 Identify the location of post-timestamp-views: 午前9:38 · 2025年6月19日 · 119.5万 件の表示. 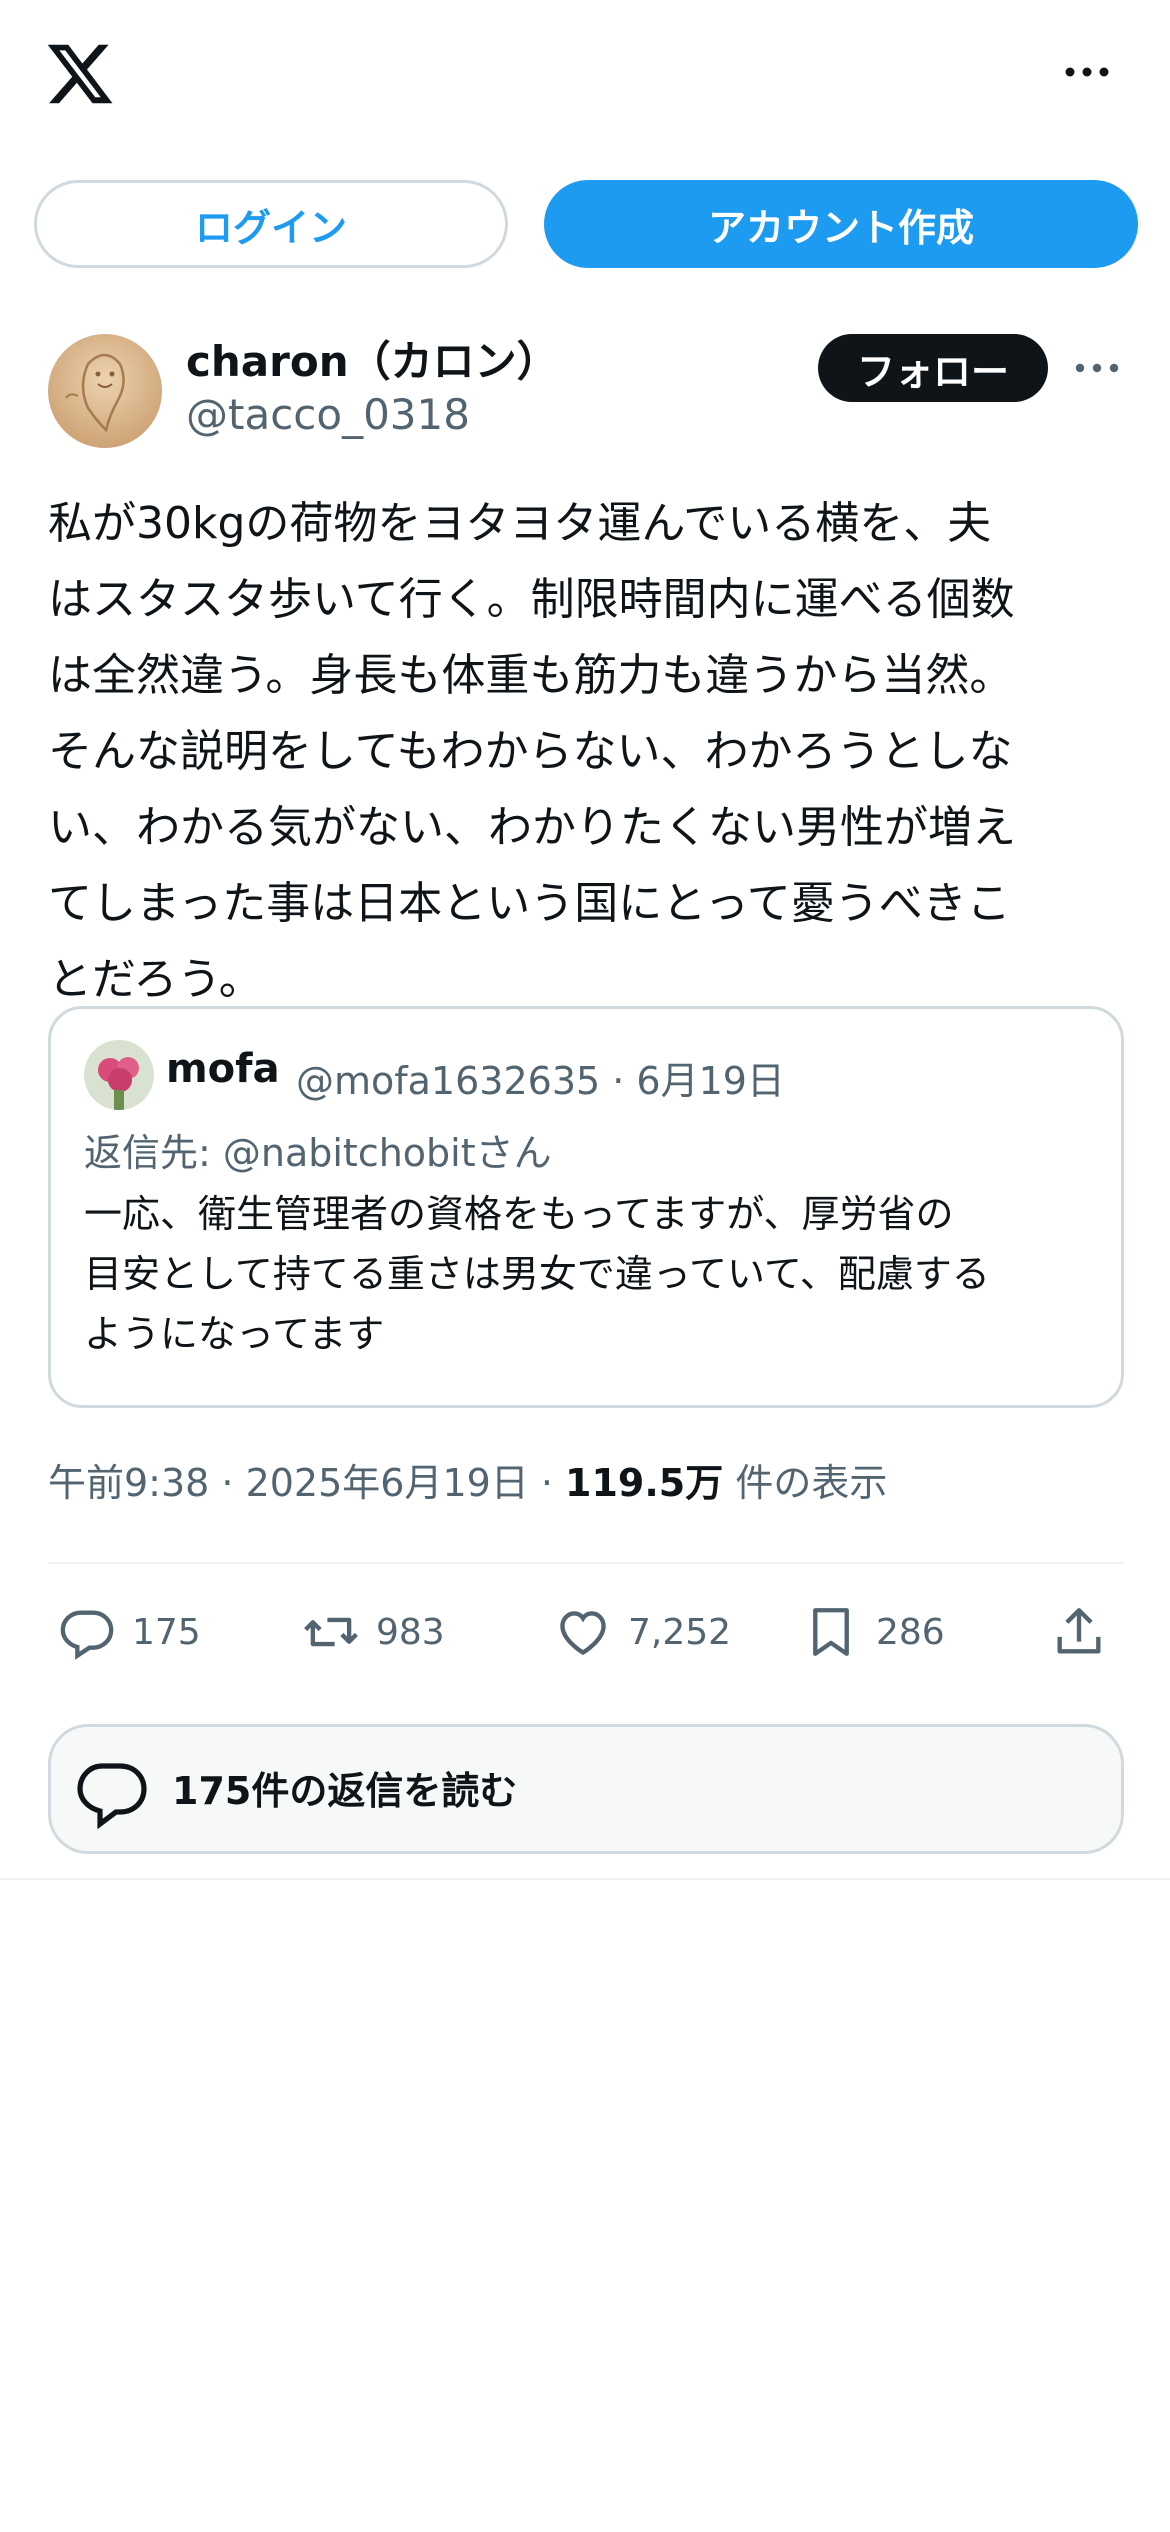
(467, 1479).